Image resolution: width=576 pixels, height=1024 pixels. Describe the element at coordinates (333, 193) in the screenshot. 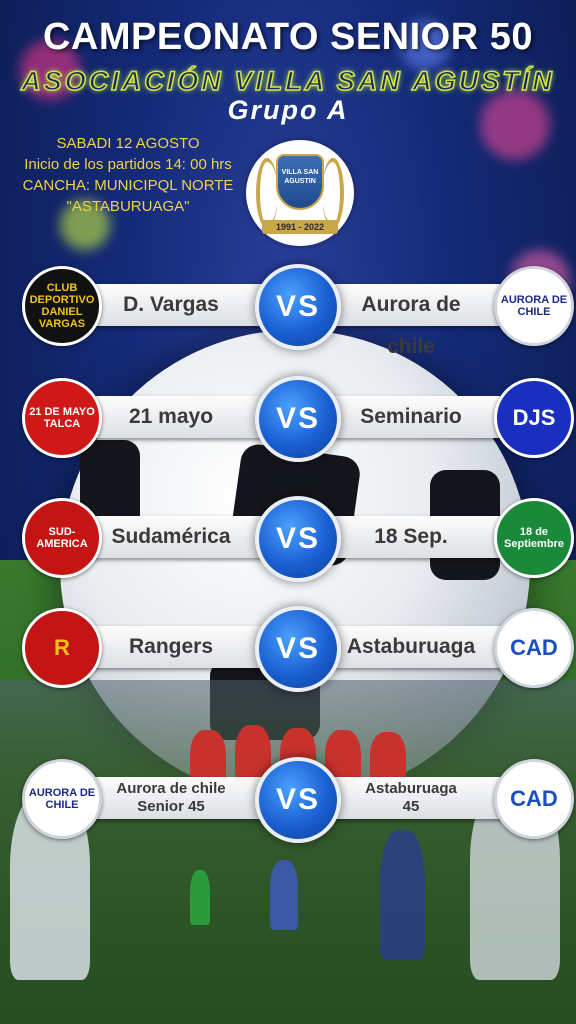

I see `laurel-right-icon` at that location.